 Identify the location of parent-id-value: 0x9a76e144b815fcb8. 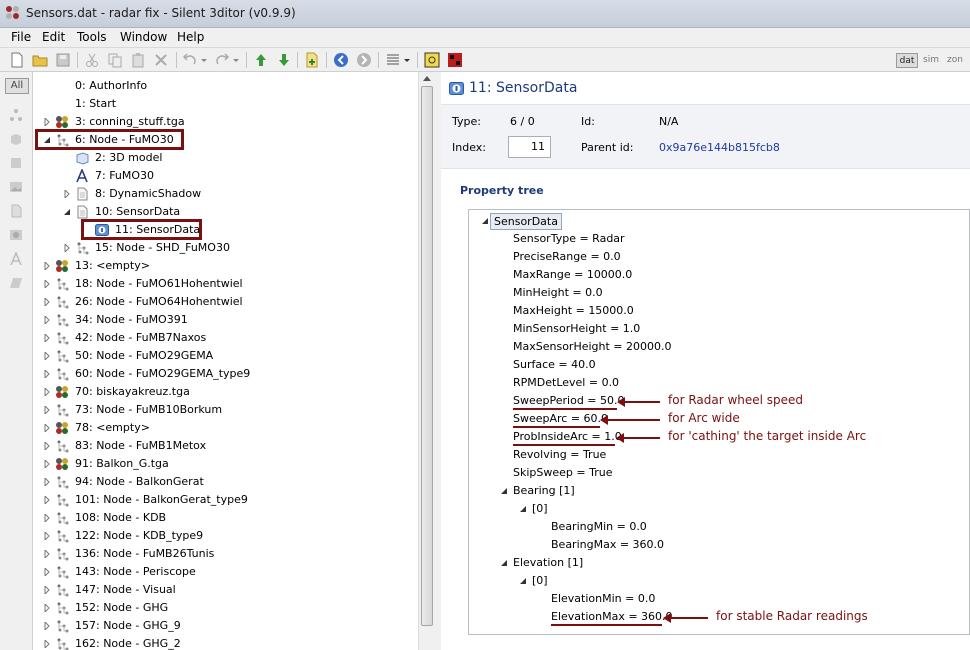
(719, 147).